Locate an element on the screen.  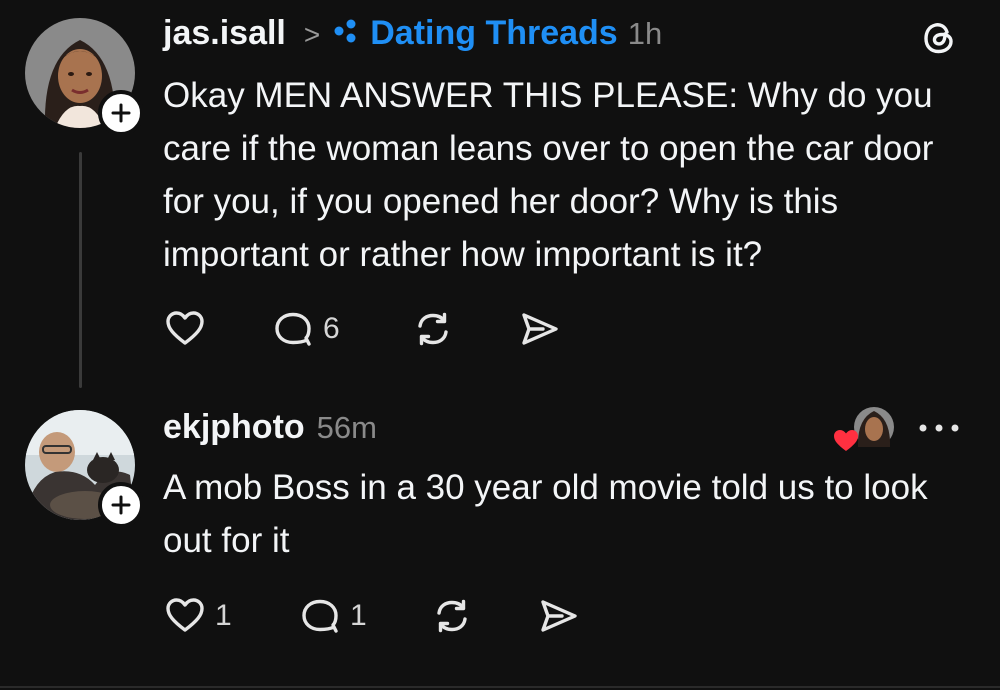
liked-by-author-indicator is located at coordinates (864, 429).